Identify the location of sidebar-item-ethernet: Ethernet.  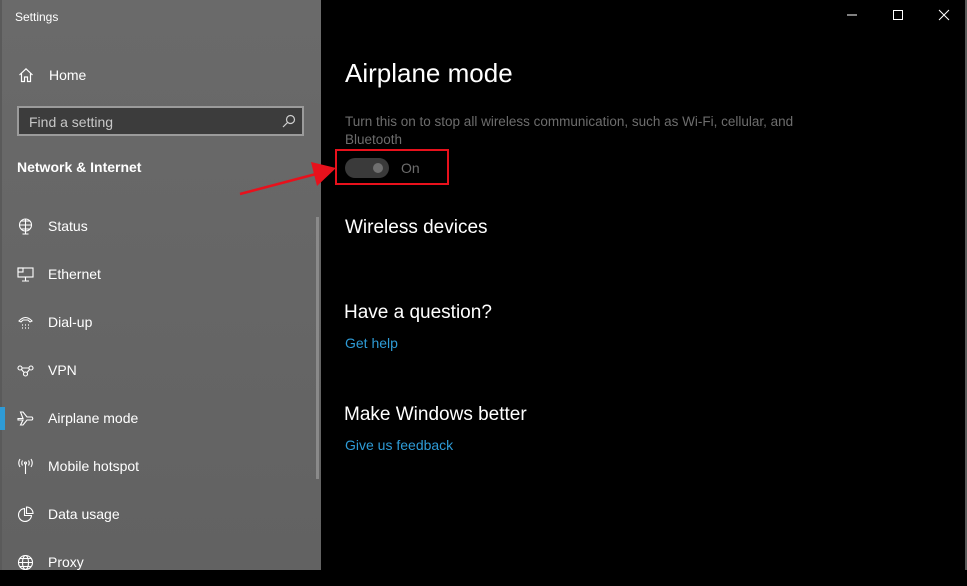
(155, 274).